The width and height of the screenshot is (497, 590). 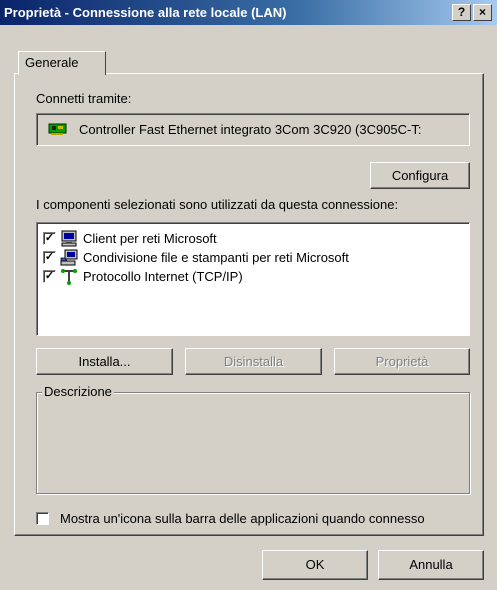 I want to click on ok-button-label: OK, so click(x=315, y=564).